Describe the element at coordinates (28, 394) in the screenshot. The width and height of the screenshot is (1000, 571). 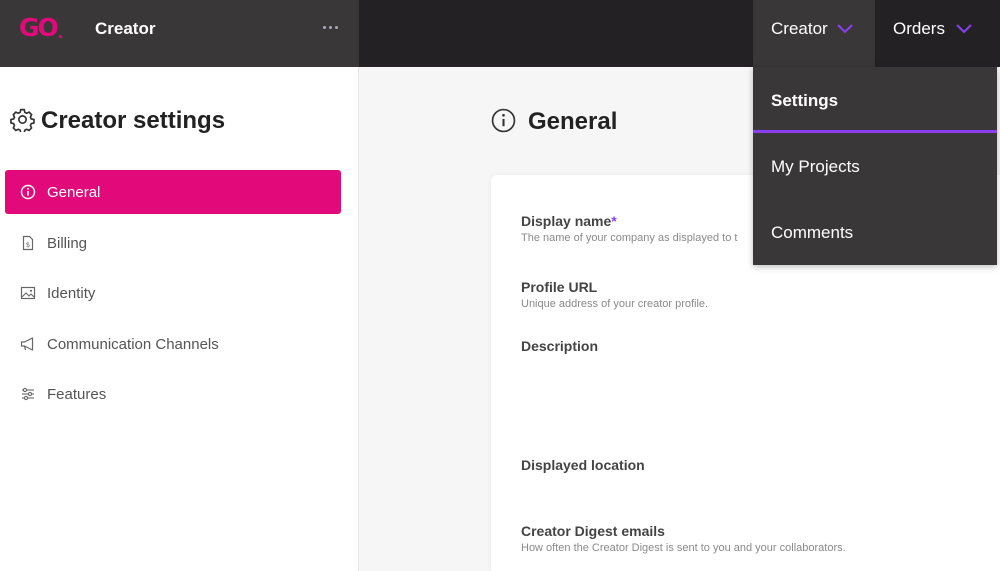
I see `sliders-icon` at that location.